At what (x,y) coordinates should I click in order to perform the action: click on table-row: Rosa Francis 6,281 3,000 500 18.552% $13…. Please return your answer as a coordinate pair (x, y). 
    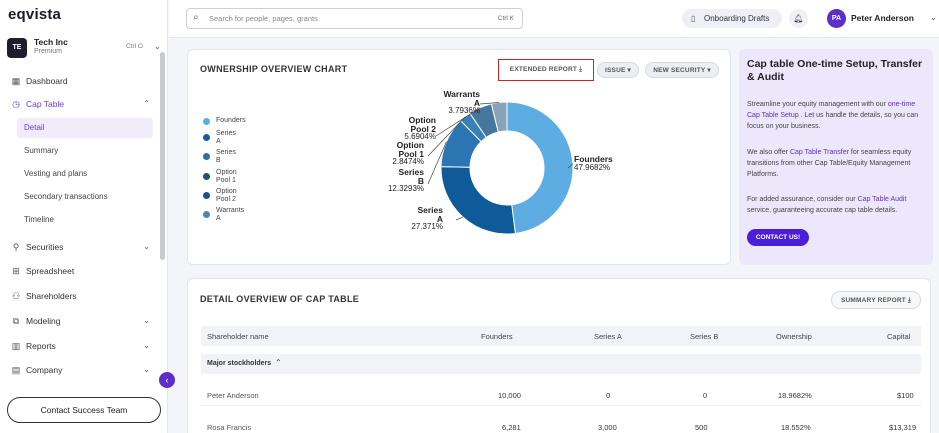
    Looking at the image, I should click on (561, 424).